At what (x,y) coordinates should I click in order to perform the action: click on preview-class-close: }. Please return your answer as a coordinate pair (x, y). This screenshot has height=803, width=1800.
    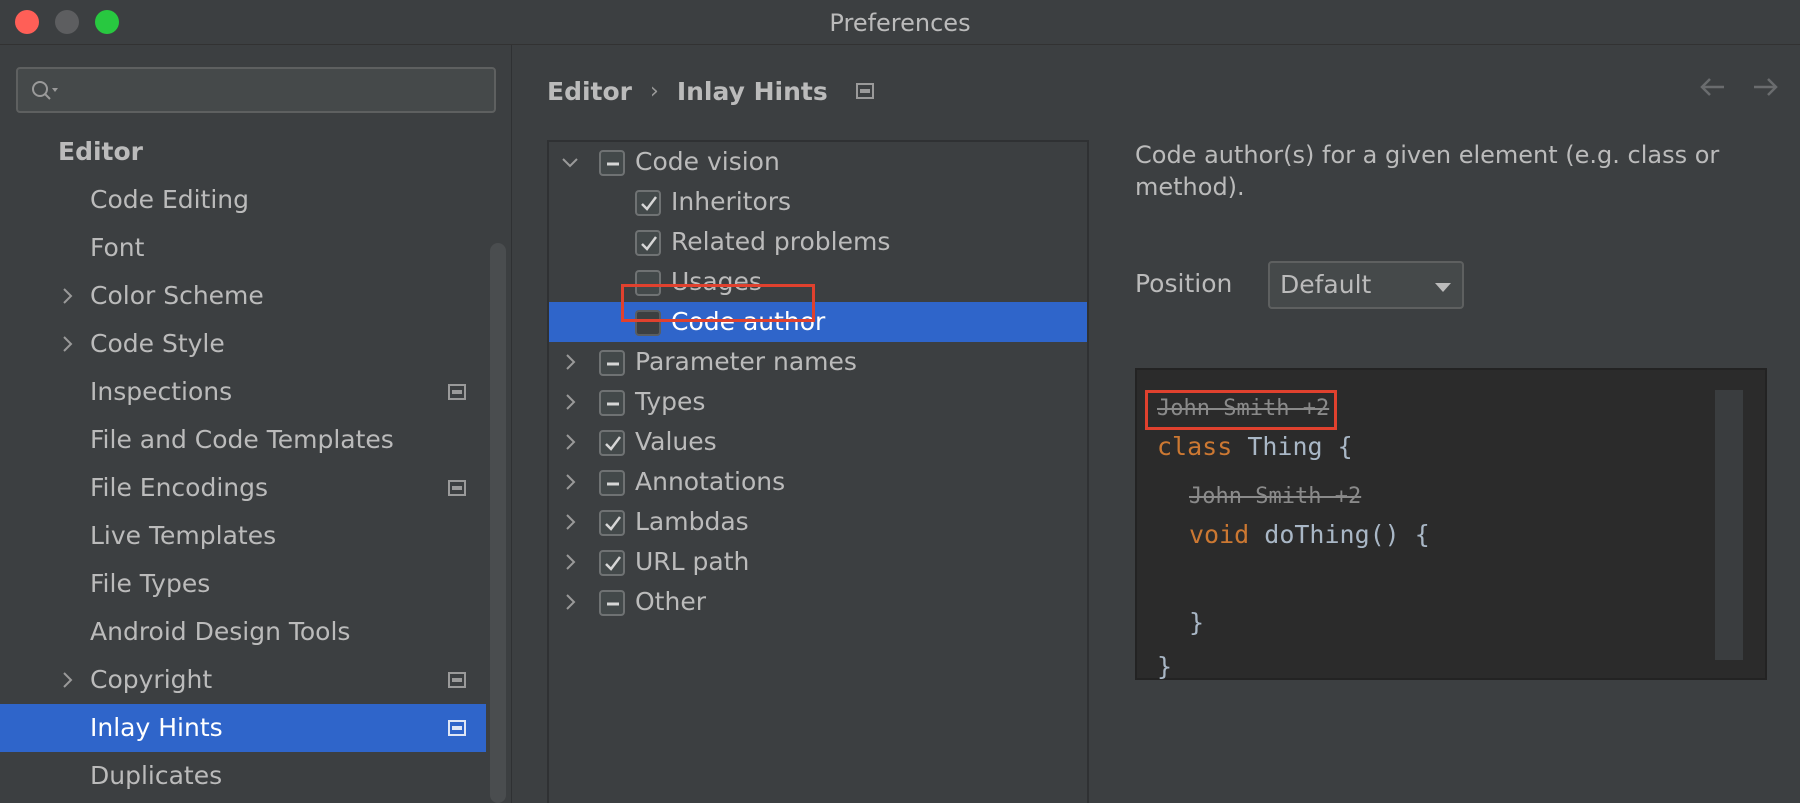
    Looking at the image, I should click on (1165, 666).